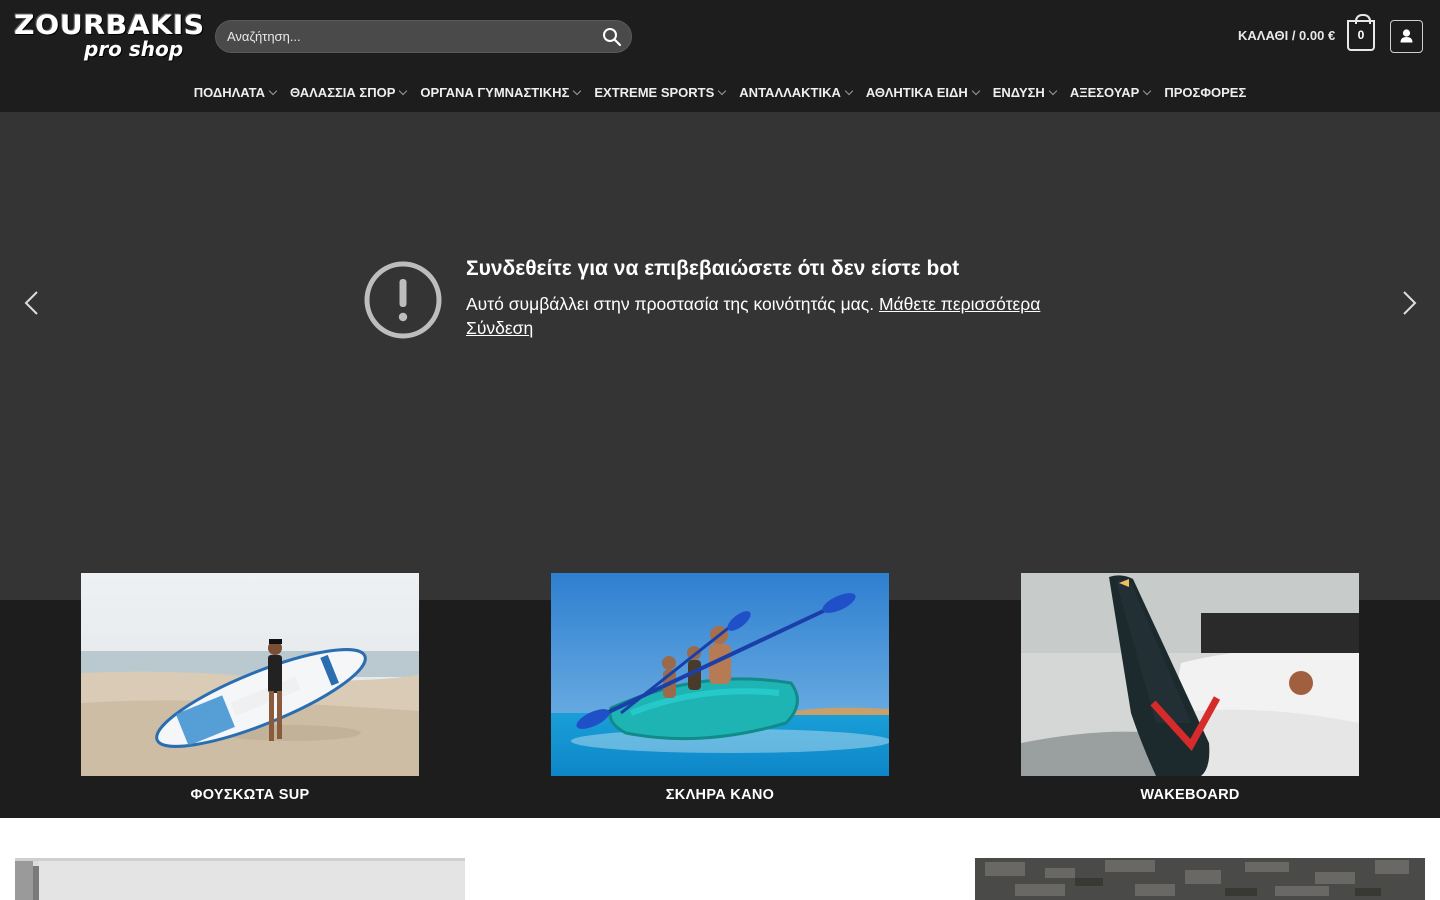  I want to click on category-image-sup, so click(250, 674).